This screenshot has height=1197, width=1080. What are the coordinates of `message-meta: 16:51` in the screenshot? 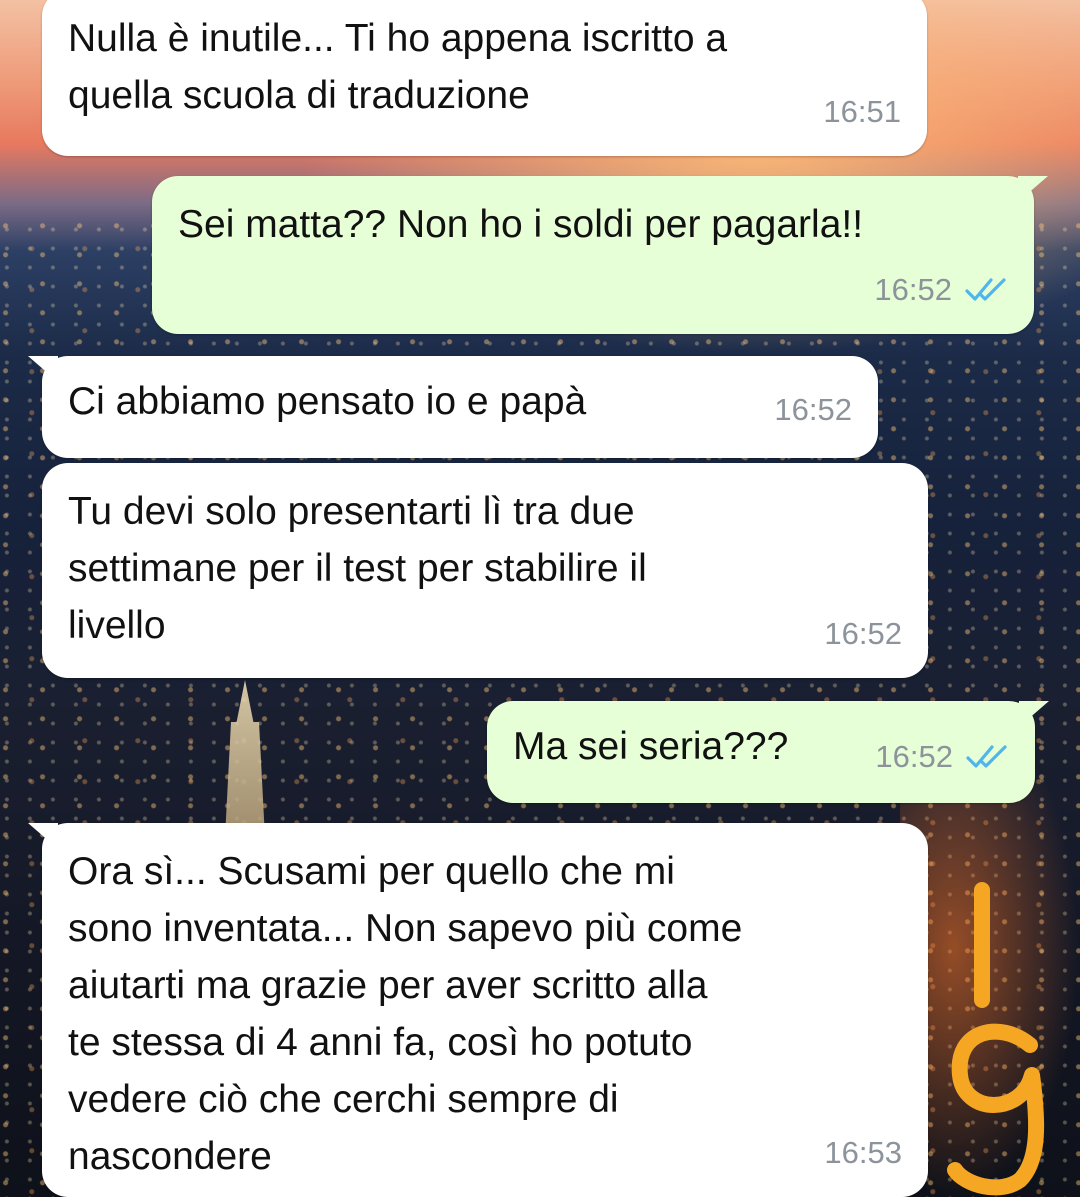 It's located at (862, 111).